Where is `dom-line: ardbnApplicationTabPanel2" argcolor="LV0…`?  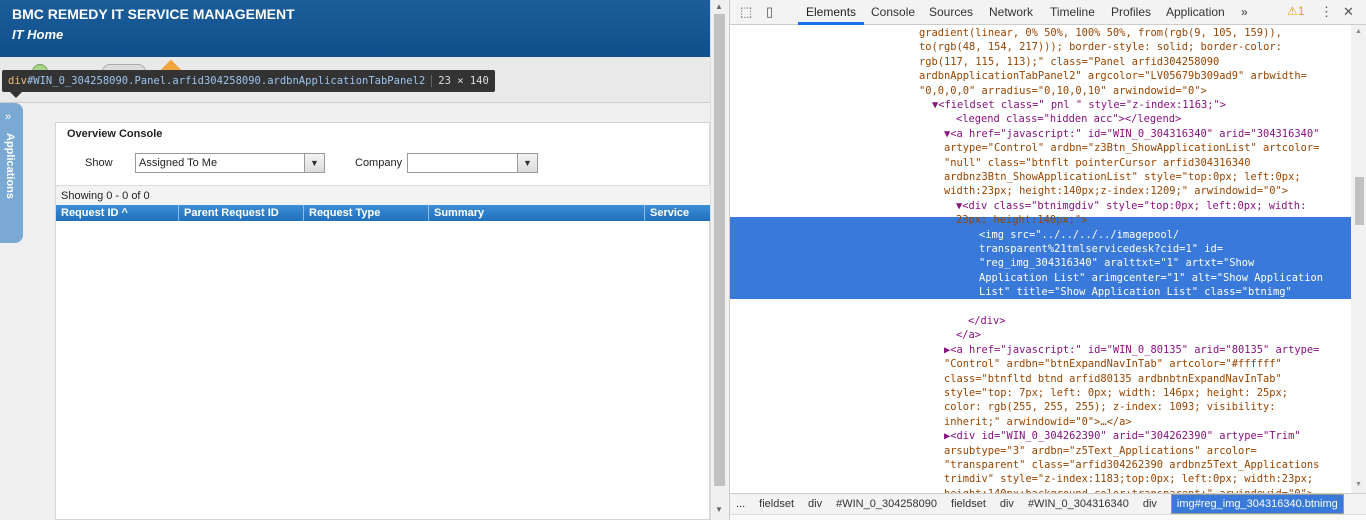
dom-line: ardbnApplicationTabPanel2" argcolor="LV0… is located at coordinates (1134, 76).